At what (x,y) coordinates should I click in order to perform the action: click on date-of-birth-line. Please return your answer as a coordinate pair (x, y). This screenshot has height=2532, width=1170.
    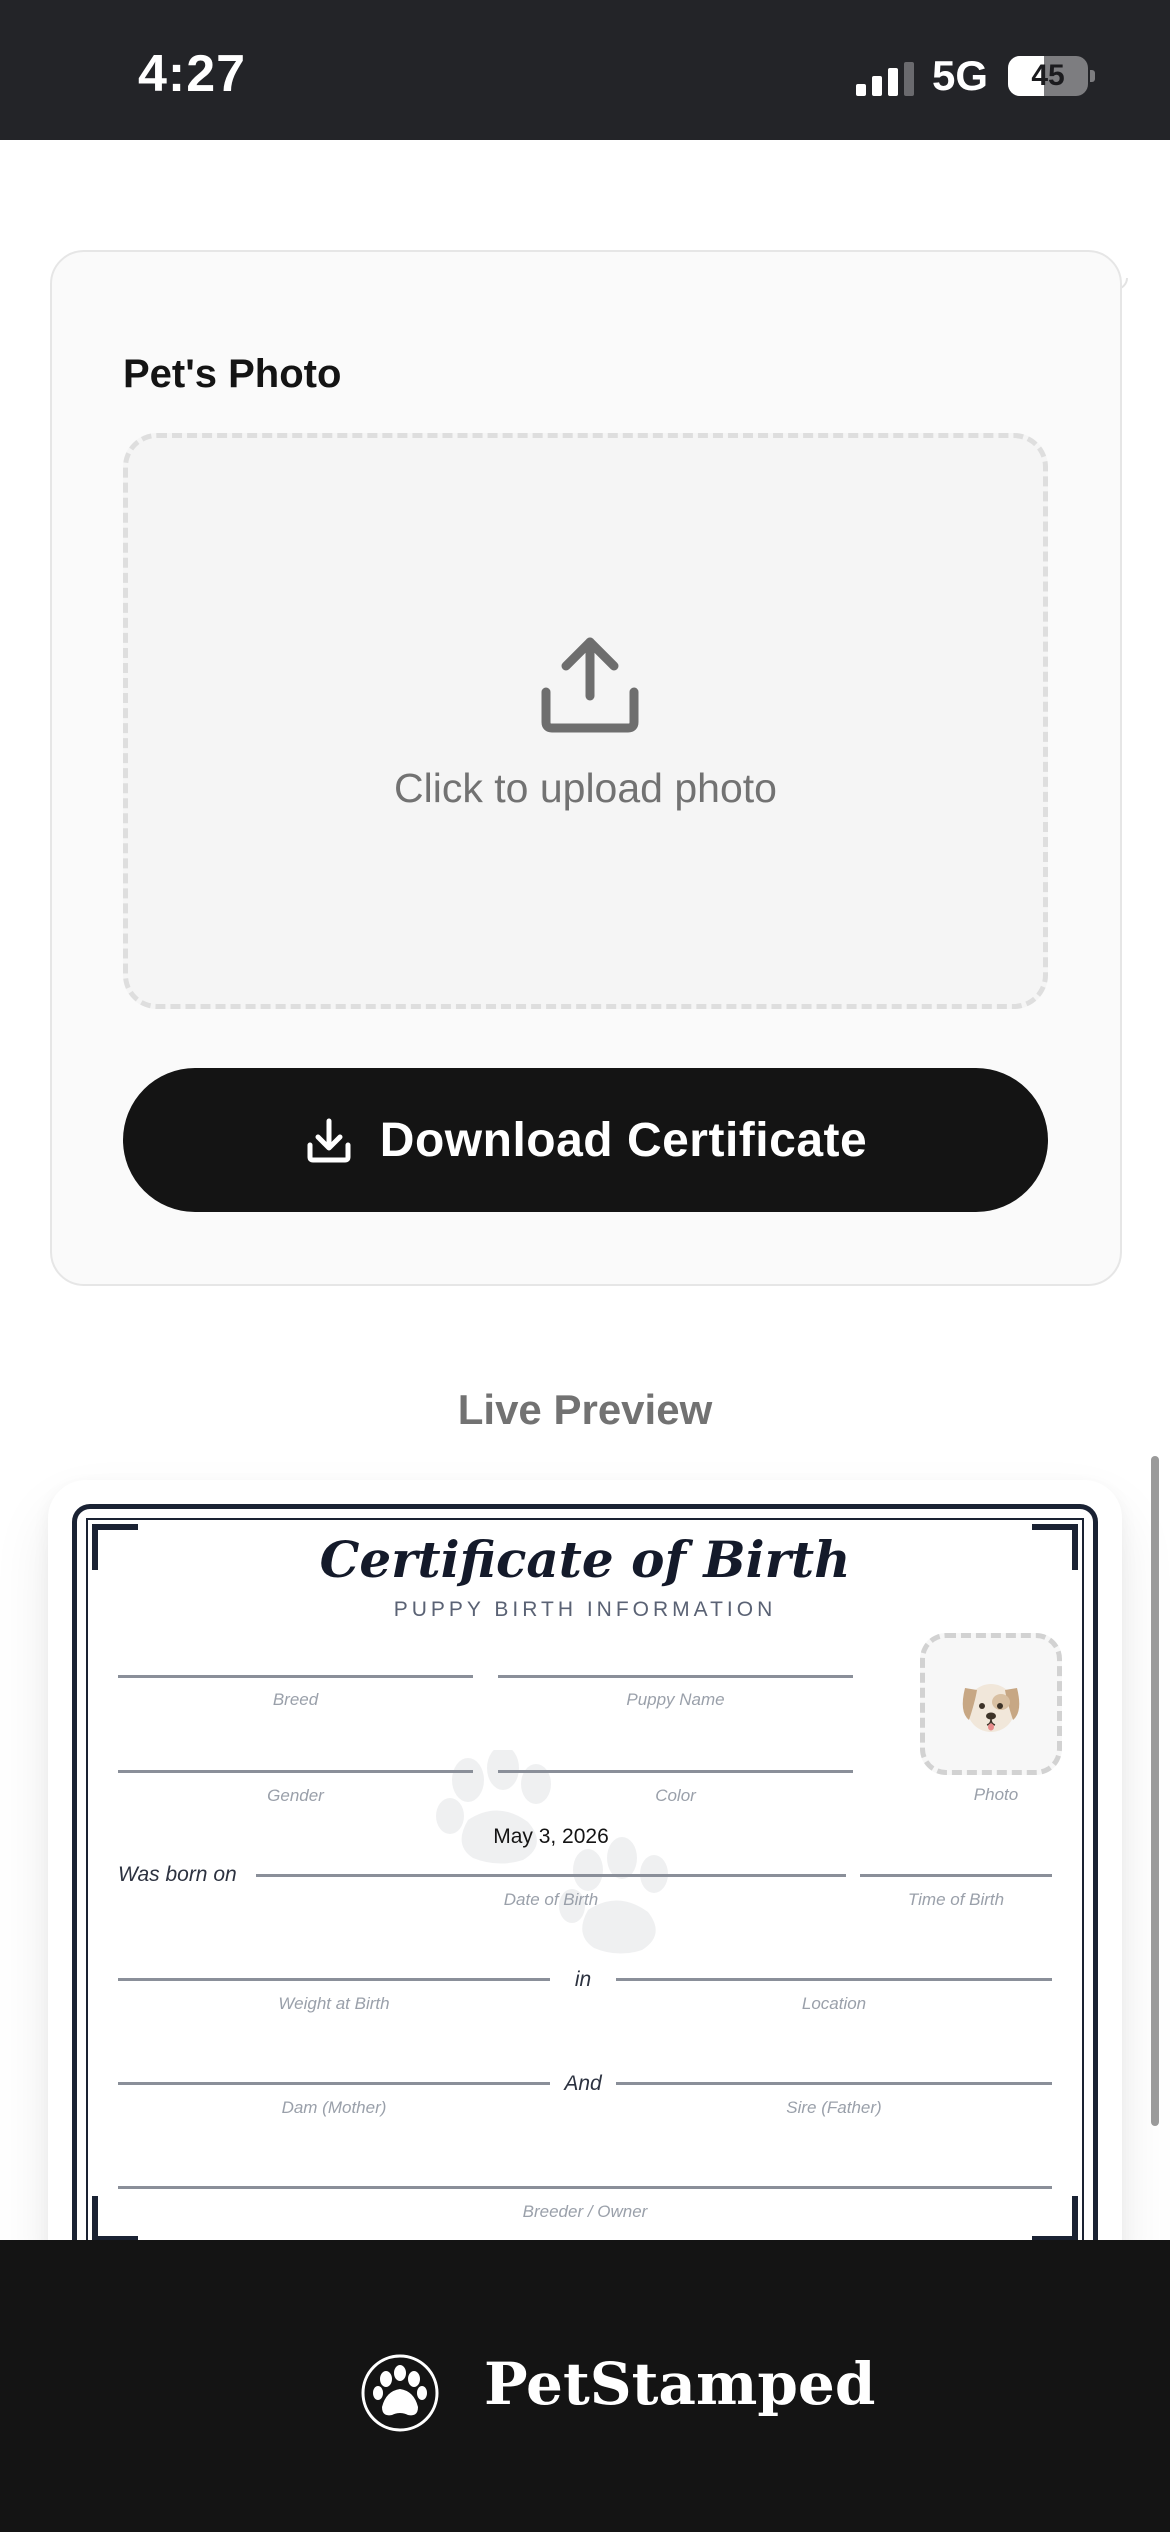
    Looking at the image, I should click on (551, 1875).